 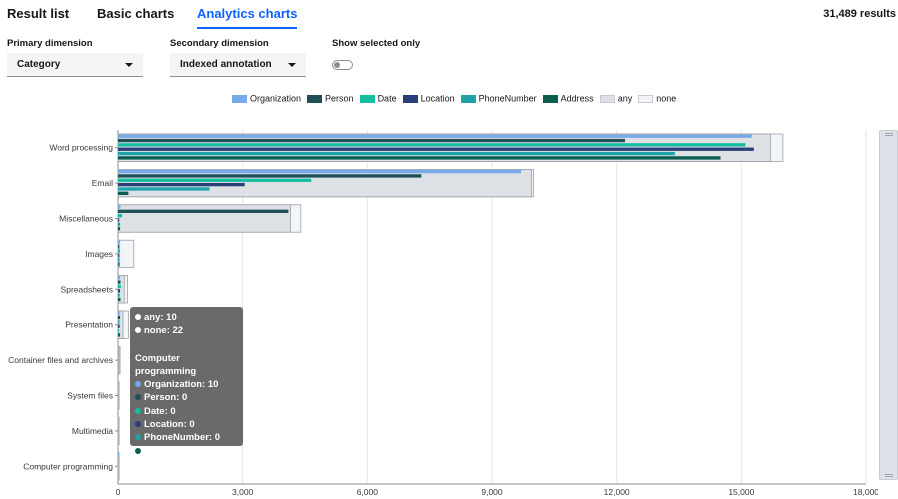 I want to click on scrollbar-top-handle, so click(x=889, y=134).